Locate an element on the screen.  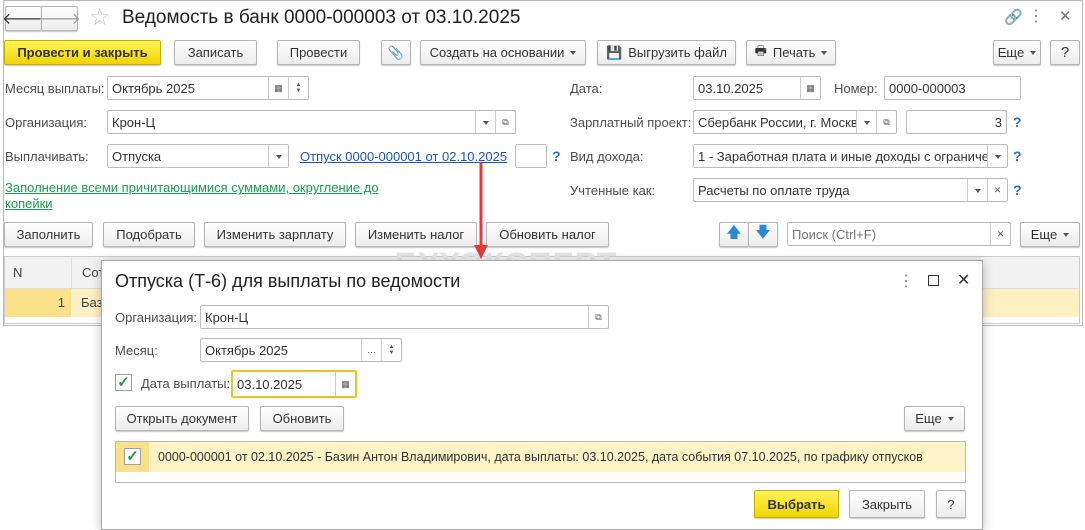
date-field: 03.10.2025 ▦ is located at coordinates (757, 88).